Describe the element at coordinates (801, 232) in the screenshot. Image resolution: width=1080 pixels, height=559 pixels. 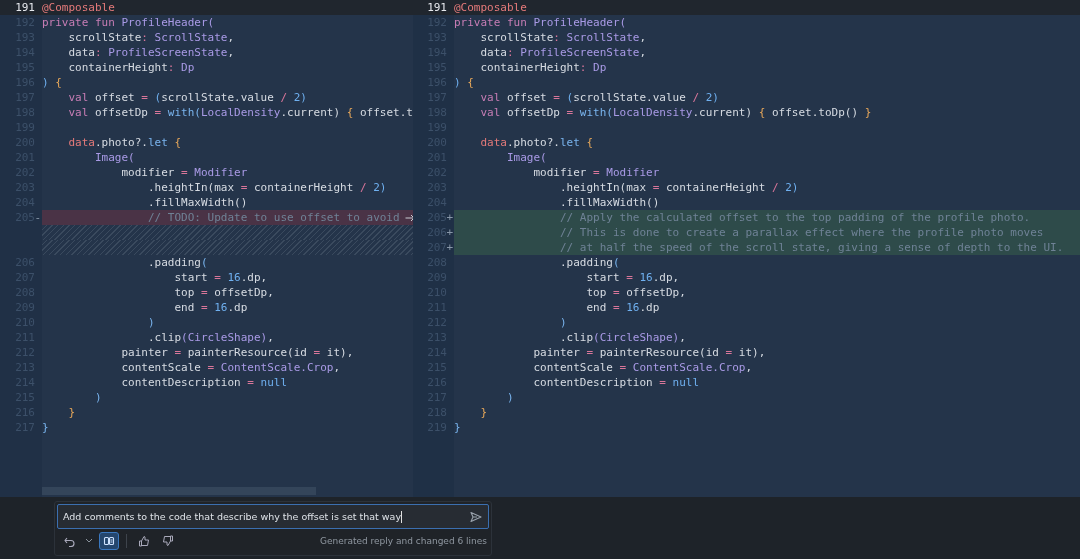
I see `code-line: // This is done to create a parallax effect where the profile photo moves` at that location.